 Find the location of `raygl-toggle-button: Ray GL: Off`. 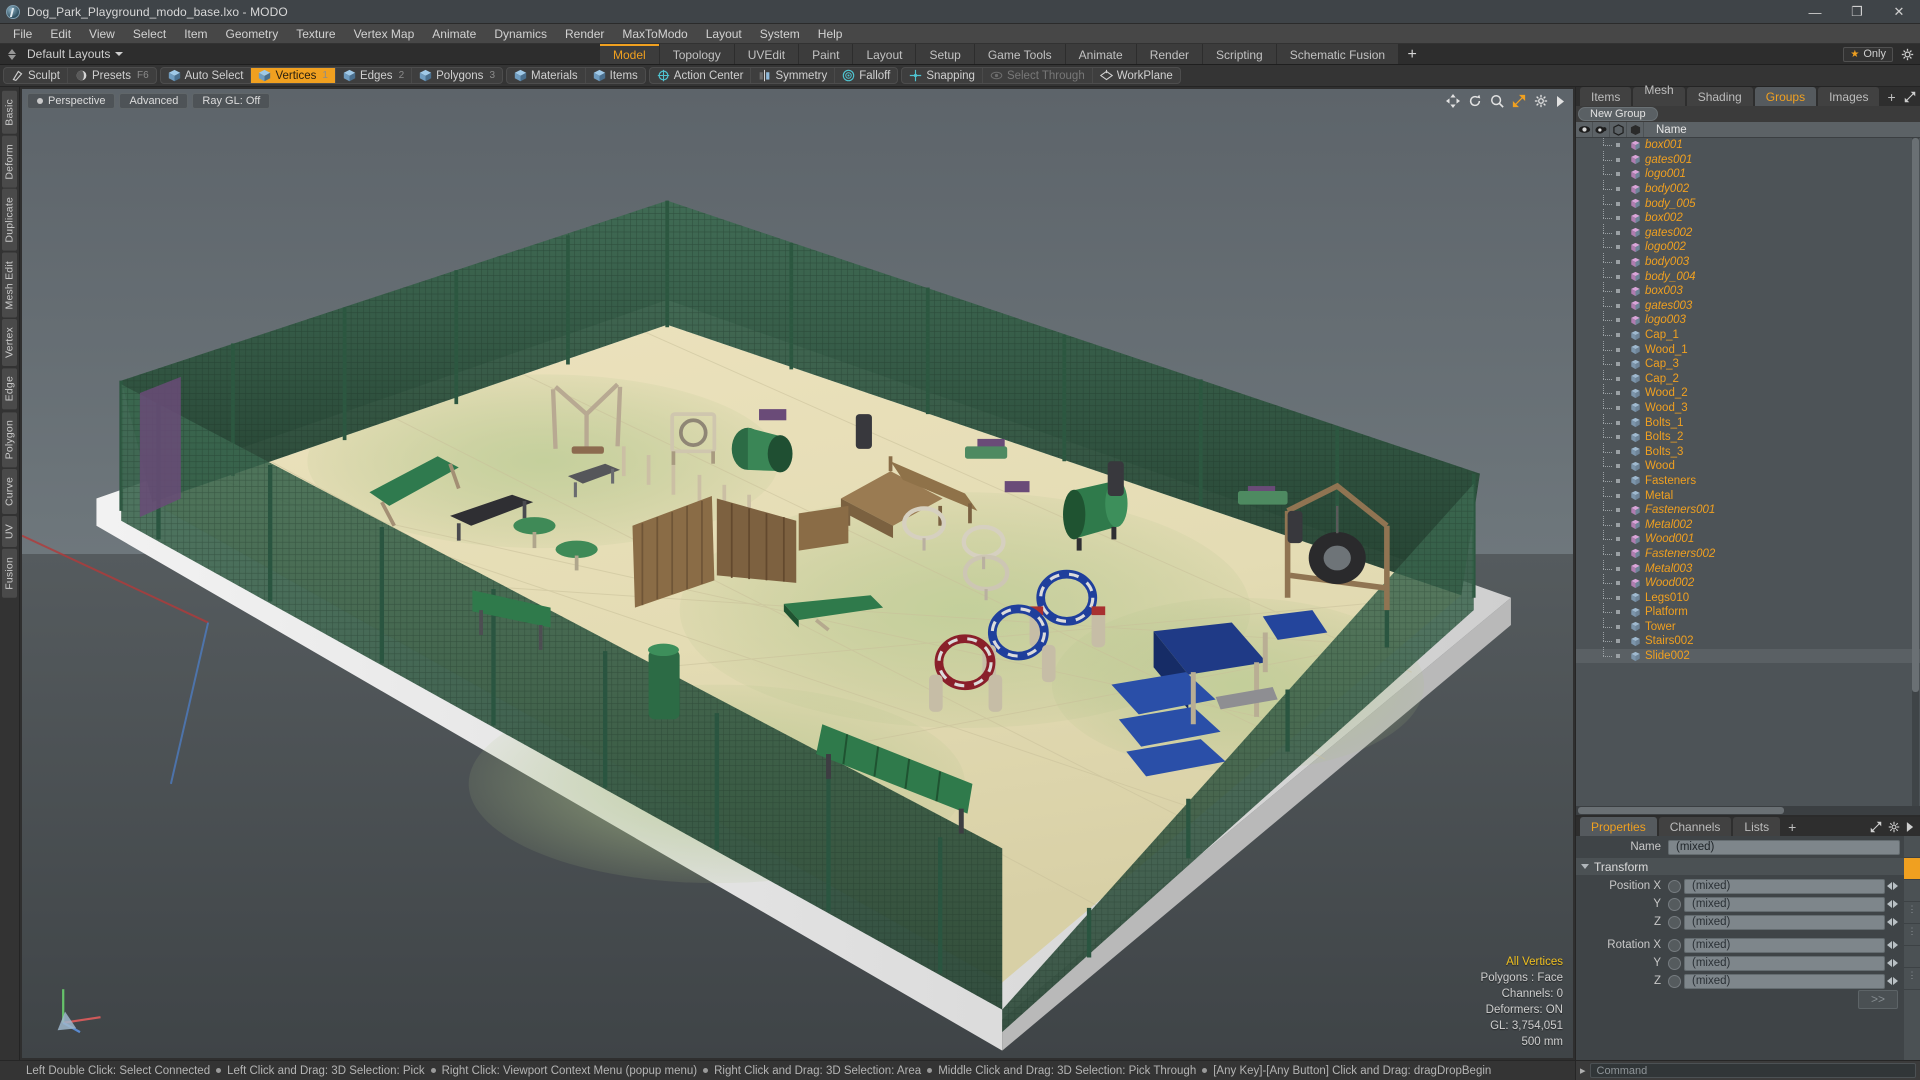

raygl-toggle-button: Ray GL: Off is located at coordinates (231, 101).